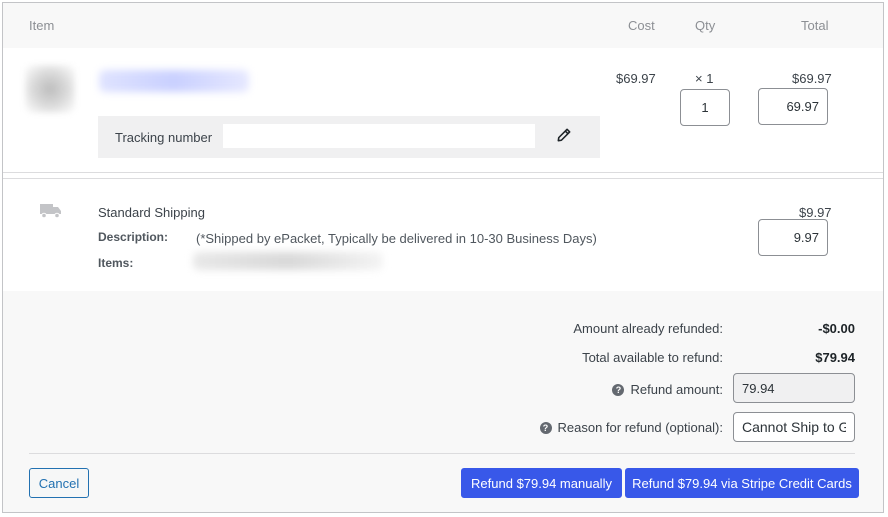 The height and width of the screenshot is (517, 888). What do you see at coordinates (59, 483) in the screenshot?
I see `cancel-button: Cancel` at bounding box center [59, 483].